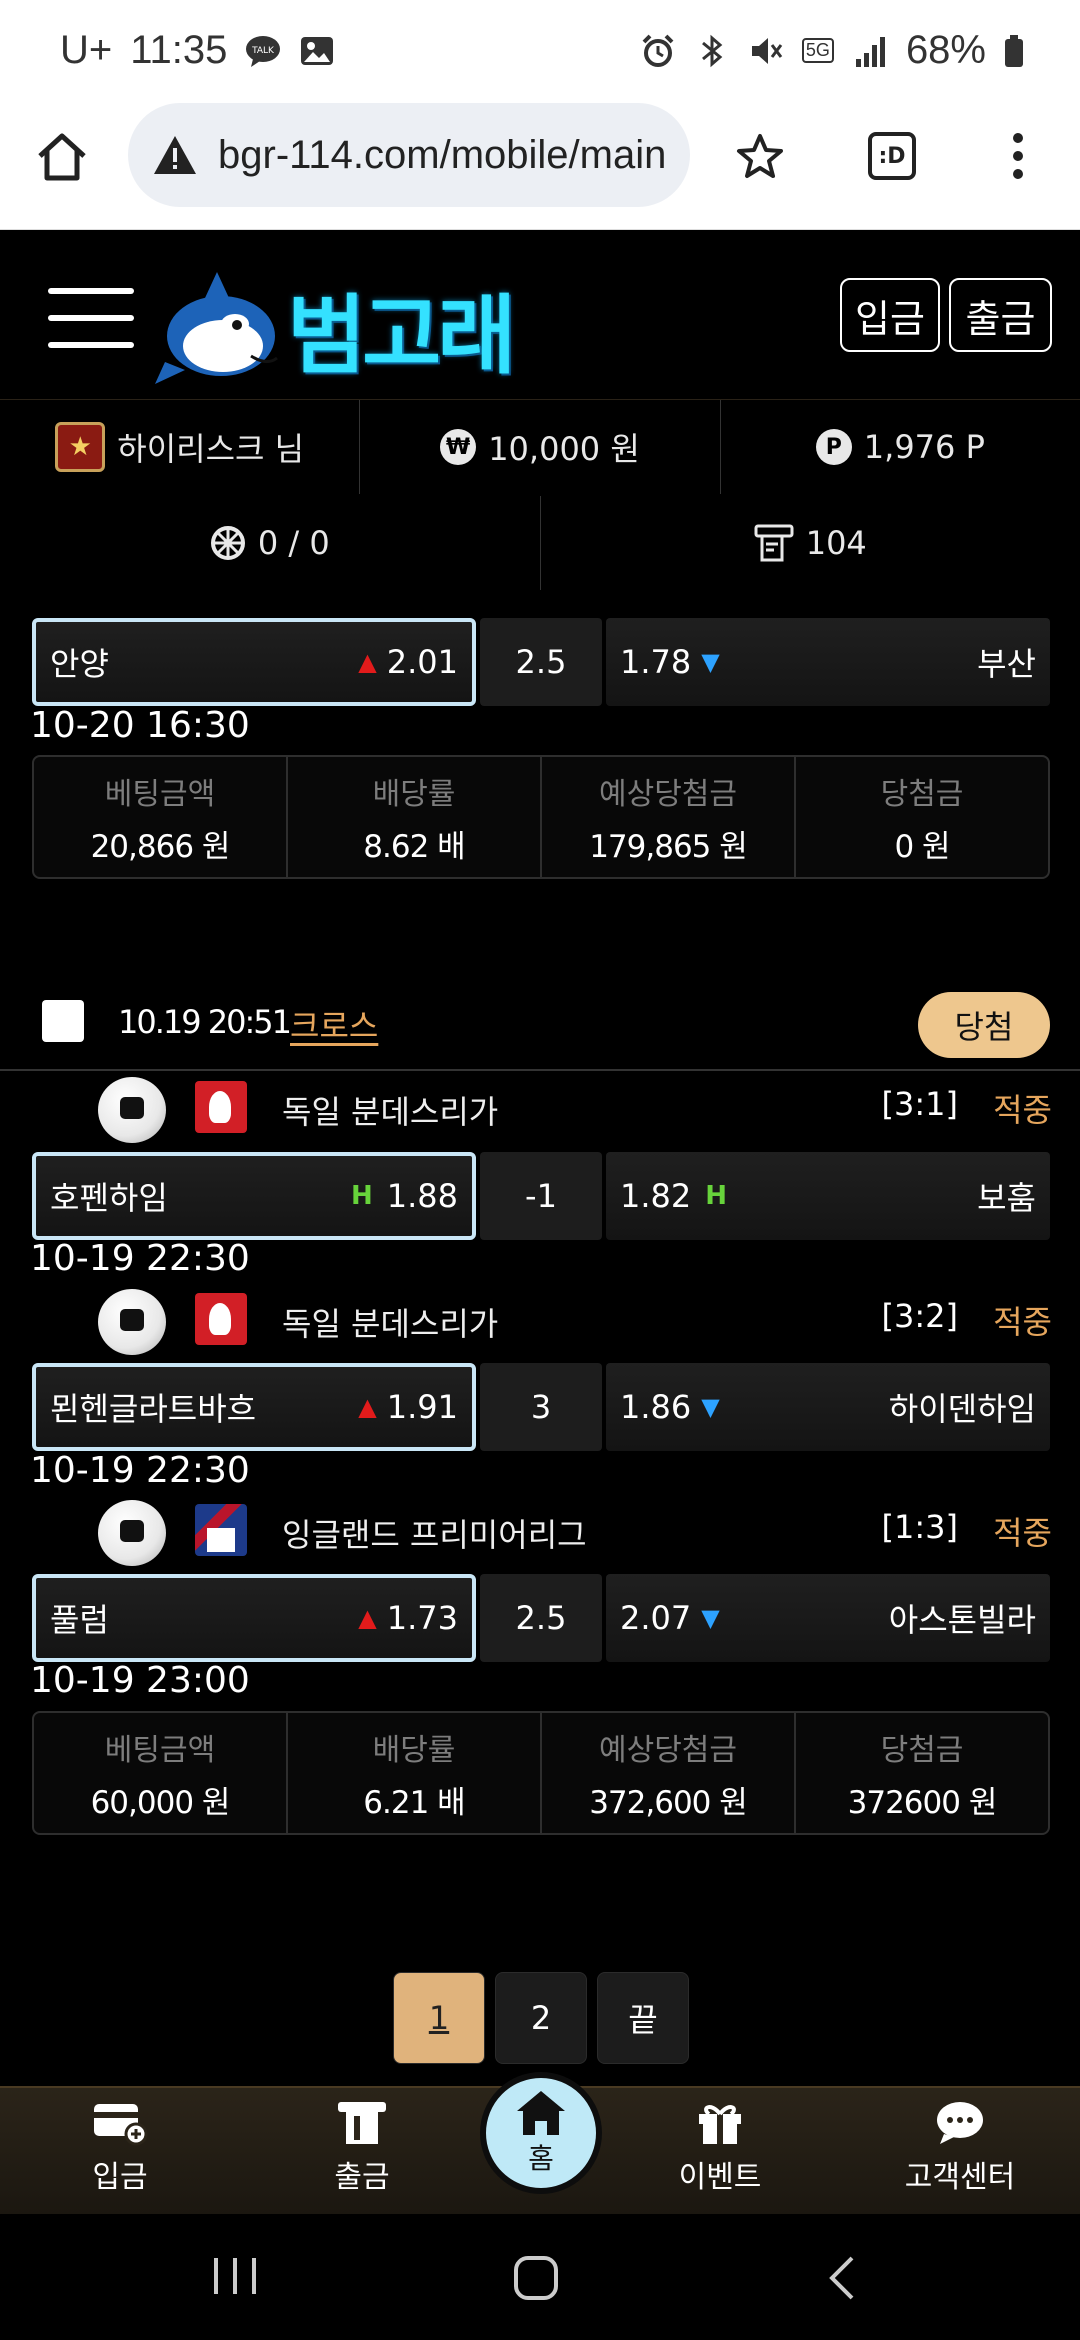 The width and height of the screenshot is (1080, 2340). I want to click on result-badge: 당첨, so click(984, 1025).